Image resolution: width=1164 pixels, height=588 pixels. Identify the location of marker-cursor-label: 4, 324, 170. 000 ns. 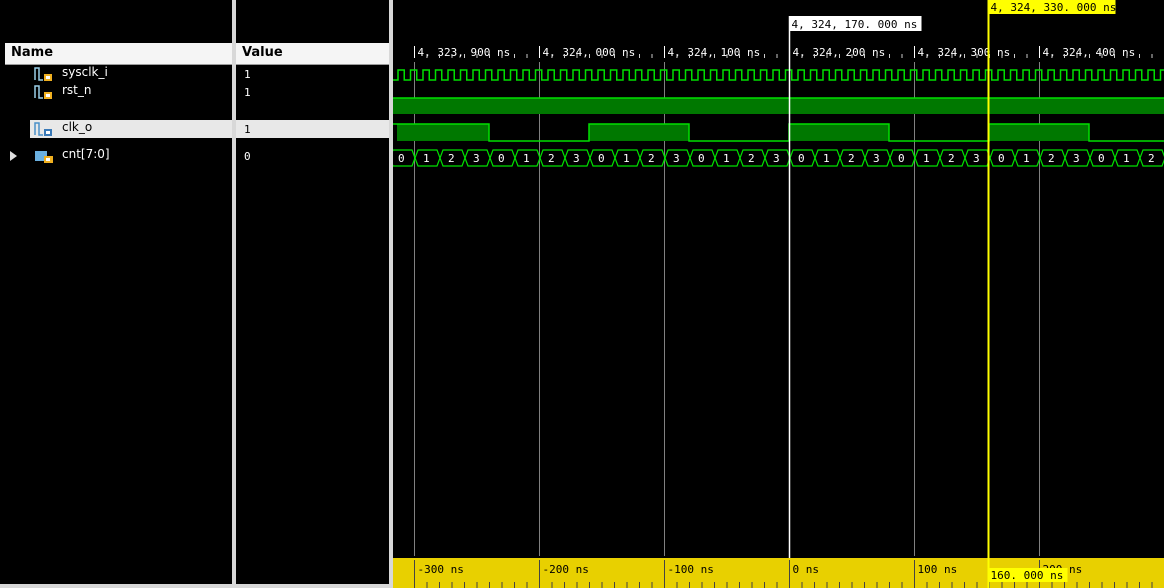
(855, 24).